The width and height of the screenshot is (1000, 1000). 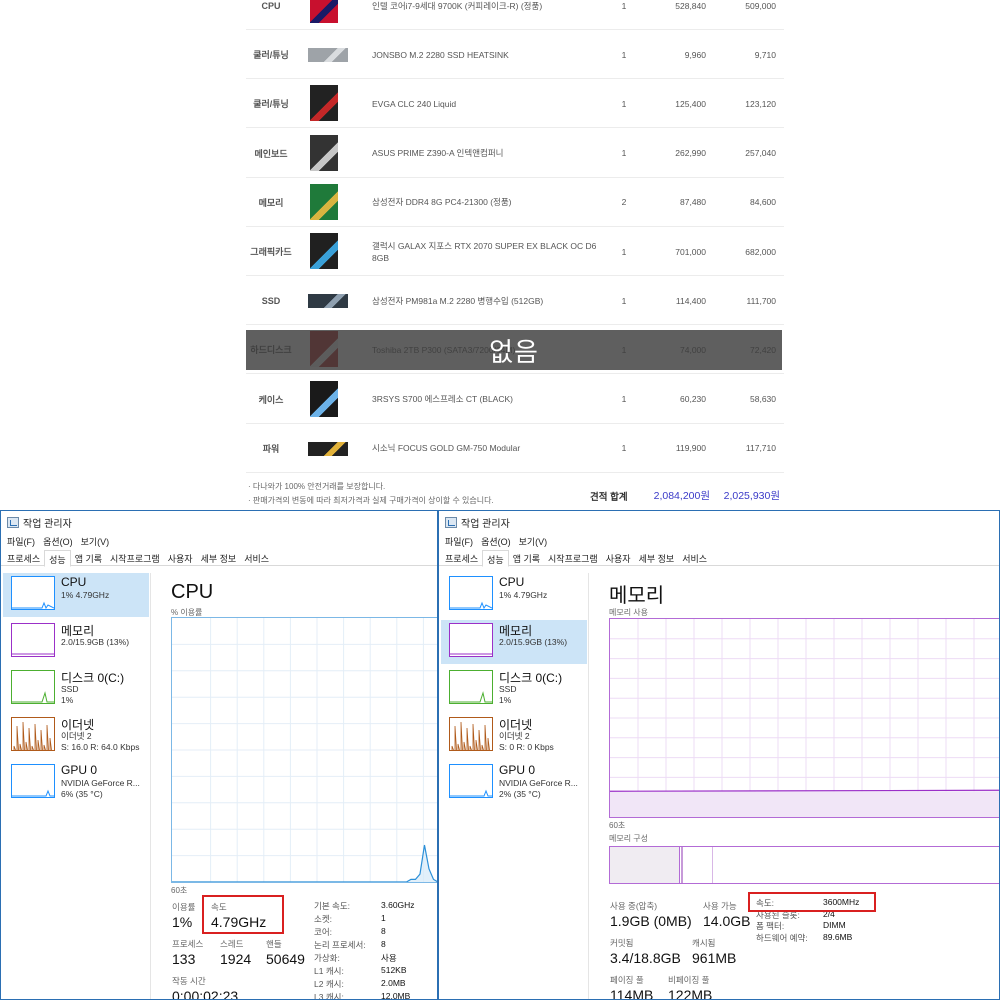 I want to click on processes-value: 133, so click(x=184, y=959).